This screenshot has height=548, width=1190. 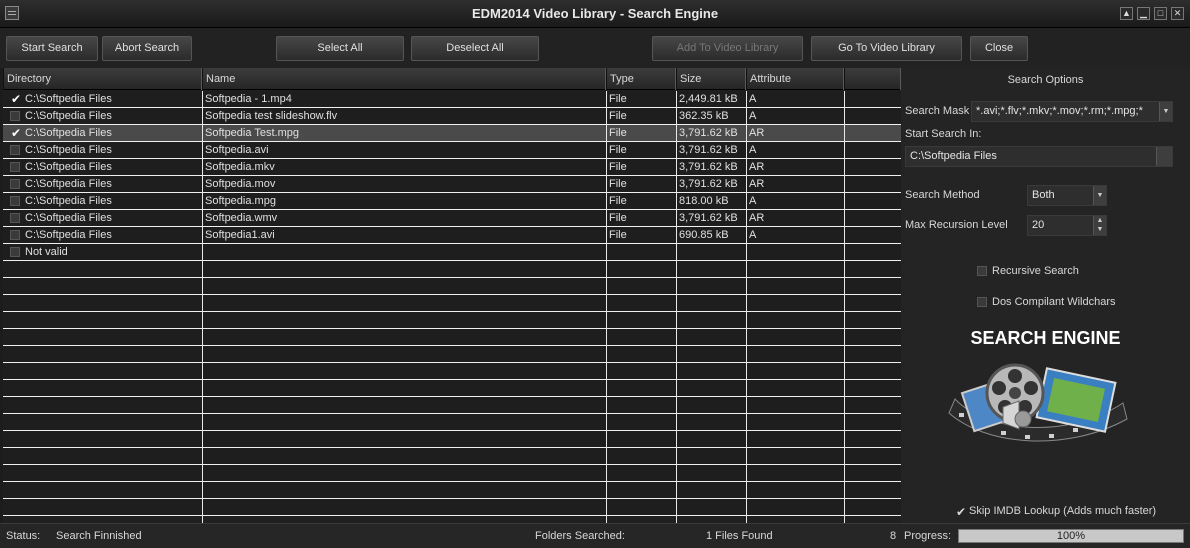 I want to click on max-recursion-stepper: 20 ▲ ▼, so click(x=1067, y=225).